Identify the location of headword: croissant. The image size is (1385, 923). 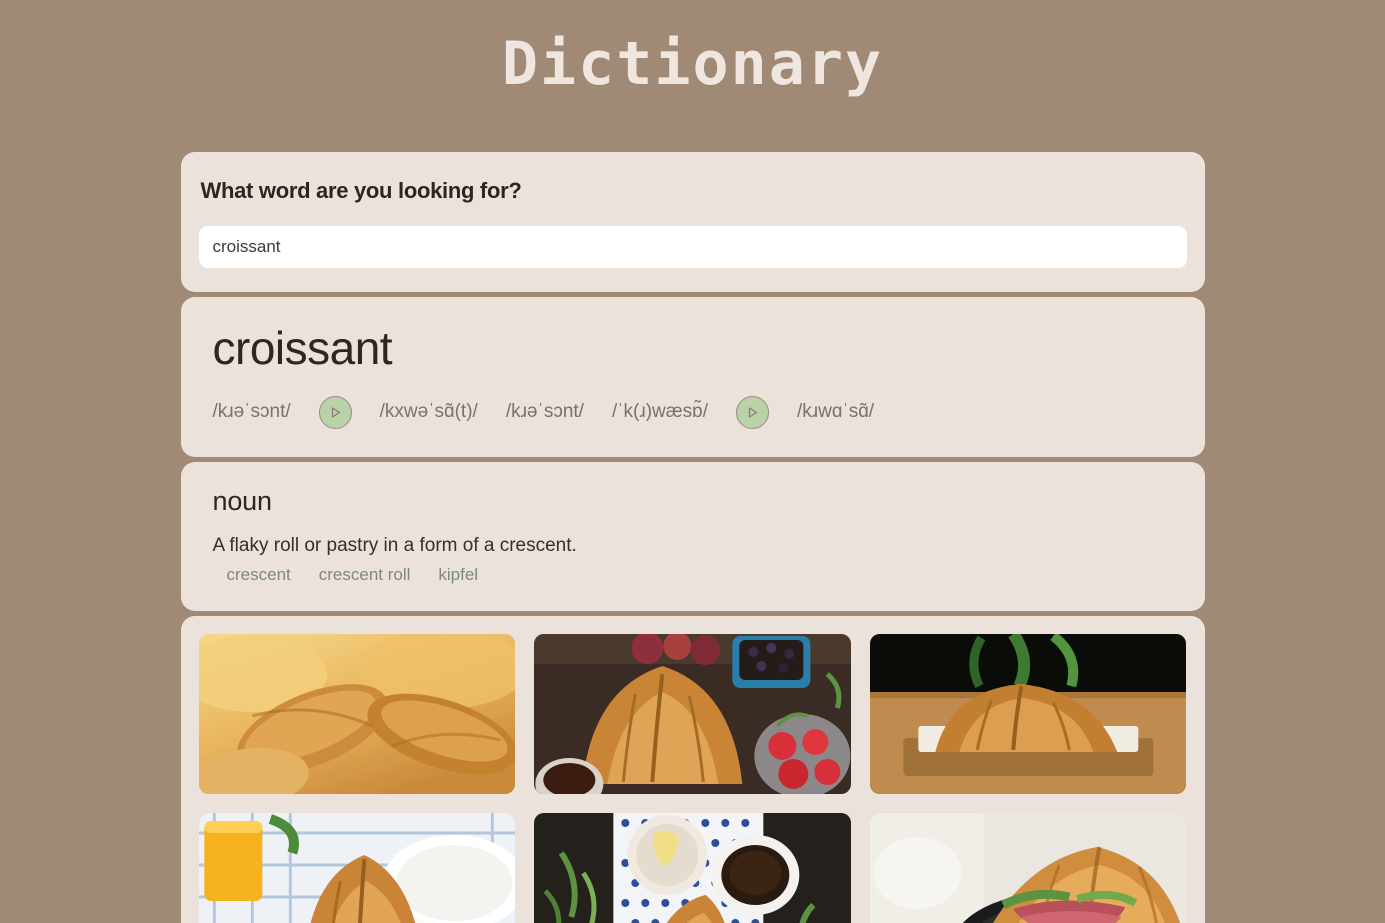
(302, 348).